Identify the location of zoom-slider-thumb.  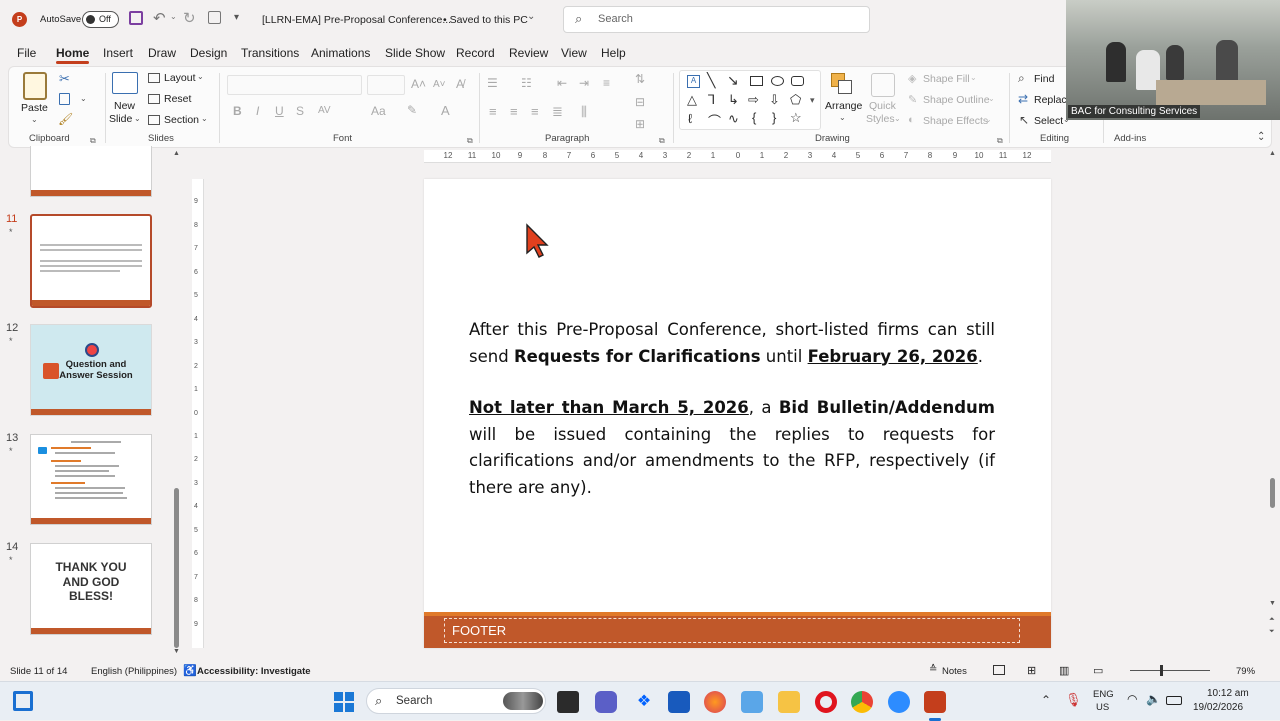
(1161, 670).